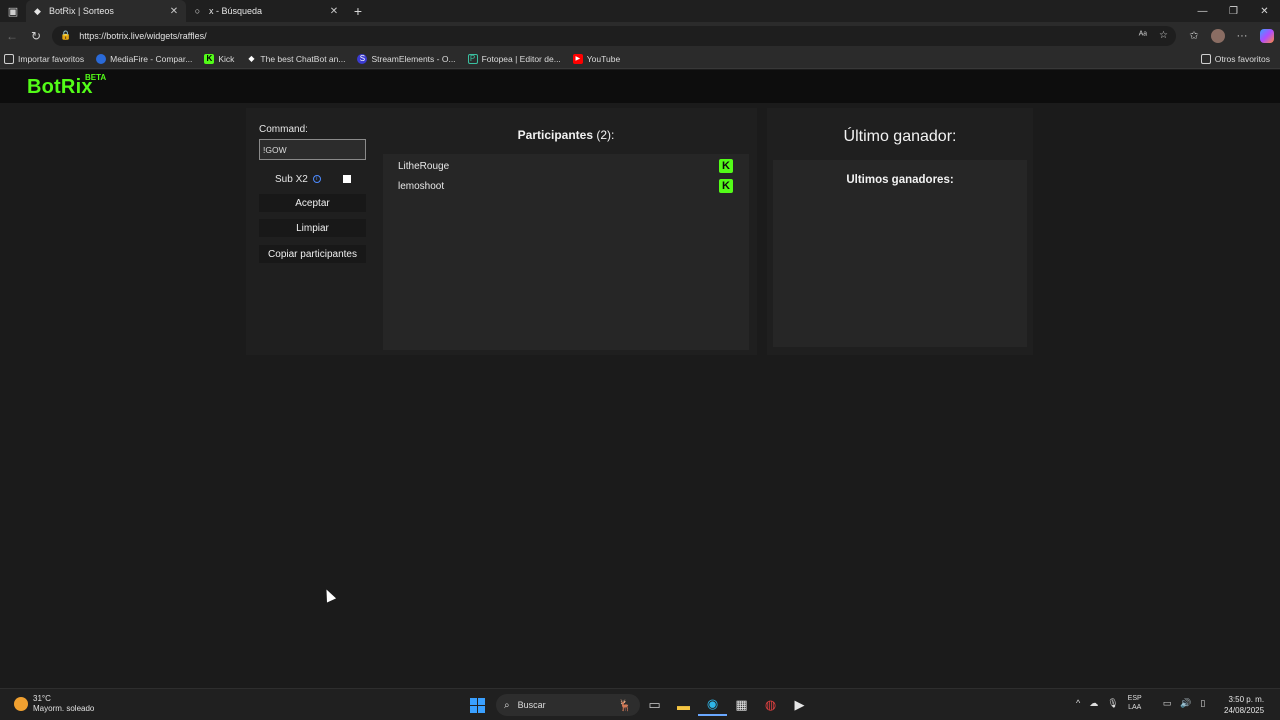 Image resolution: width=1280 pixels, height=720 pixels. I want to click on clock-date: 24/08/2025, so click(1244, 710).